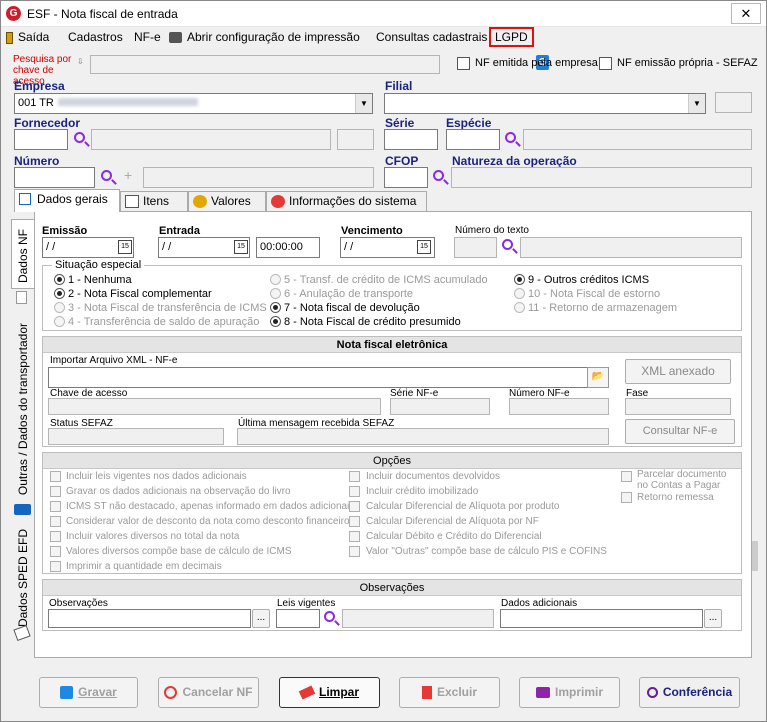 The height and width of the screenshot is (722, 767). Describe the element at coordinates (51, 247) in the screenshot. I see `emissao-value: / /` at that location.